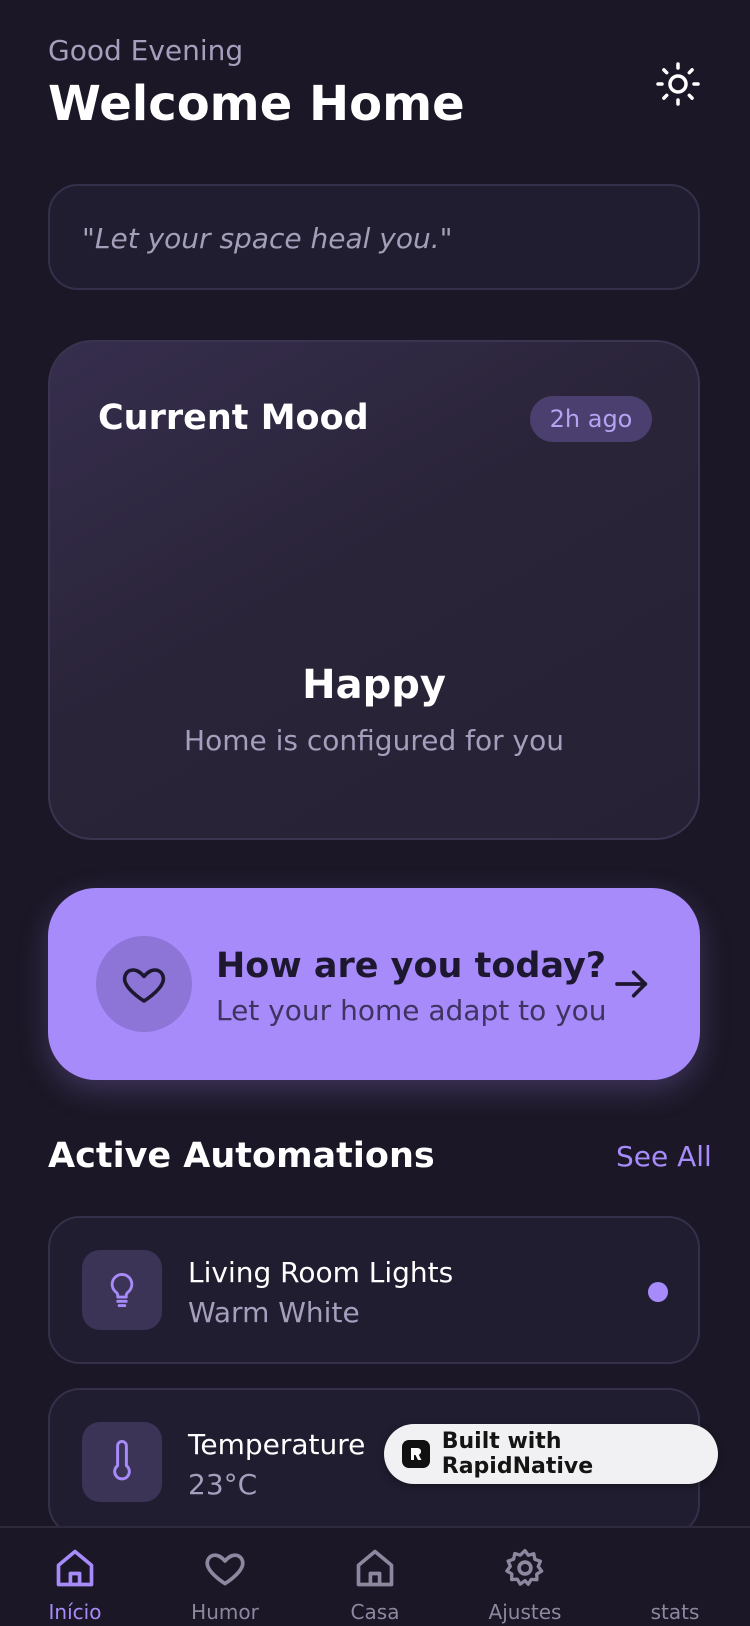  Describe the element at coordinates (664, 1156) in the screenshot. I see `see-all-link: See All` at that location.